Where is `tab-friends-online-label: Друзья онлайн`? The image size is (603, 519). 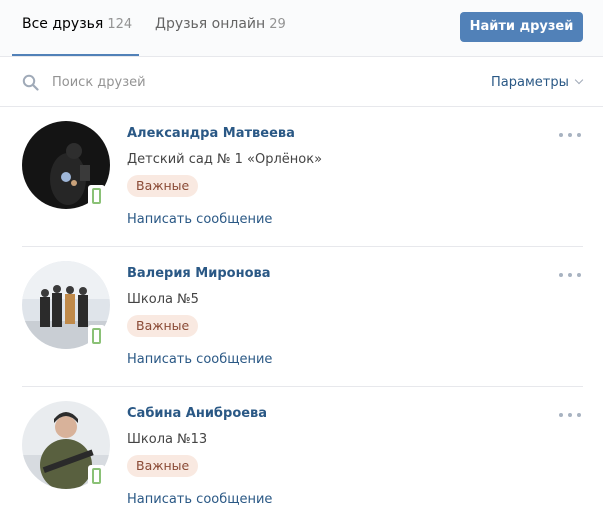
tab-friends-online-label: Друзья онлайн is located at coordinates (210, 24).